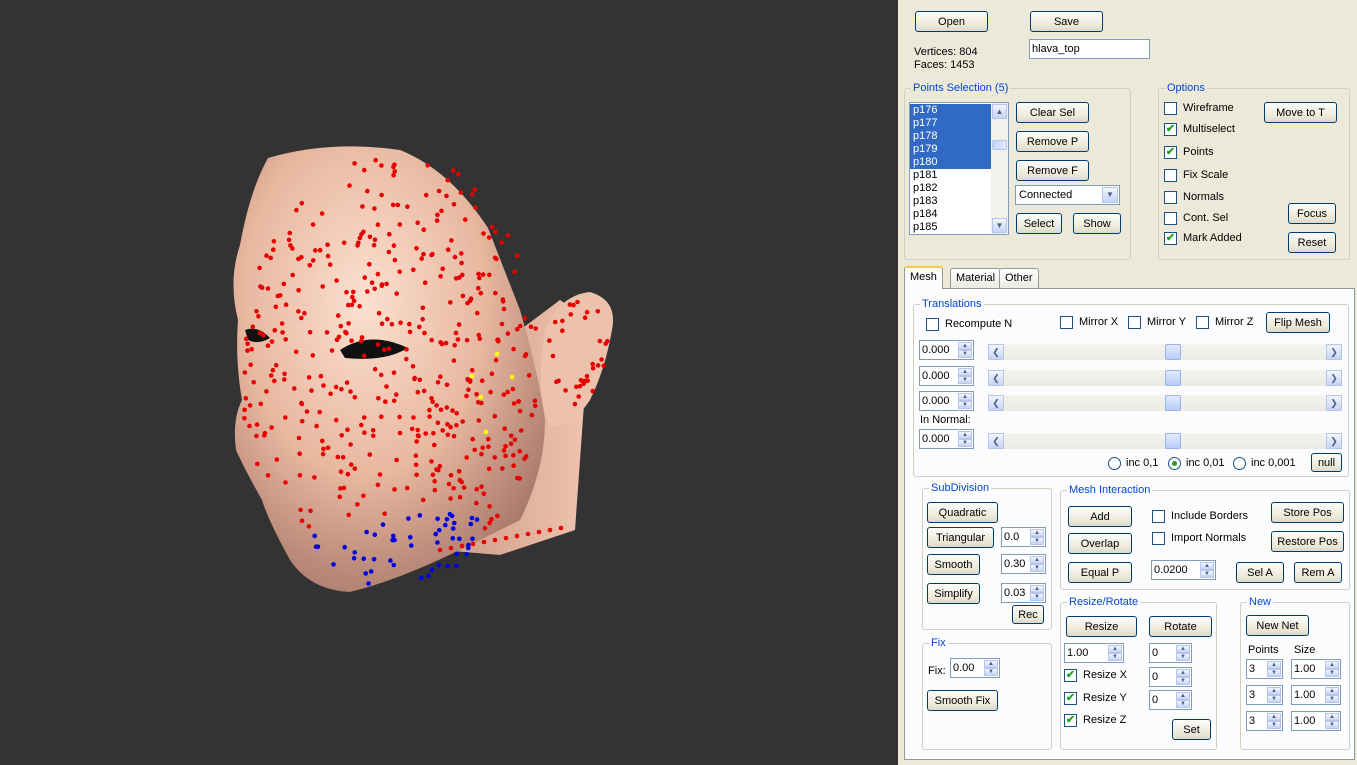  I want to click on slider-thumb, so click(1173, 352).